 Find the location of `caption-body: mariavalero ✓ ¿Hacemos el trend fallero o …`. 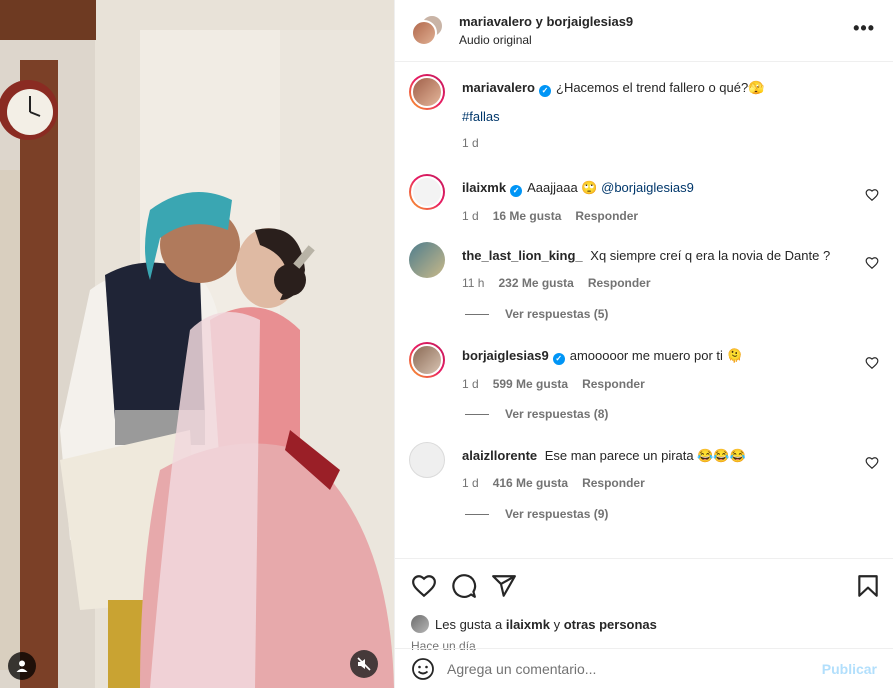

caption-body: mariavalero ✓ ¿Hacemos el trend fallero o … is located at coordinates (671, 112).